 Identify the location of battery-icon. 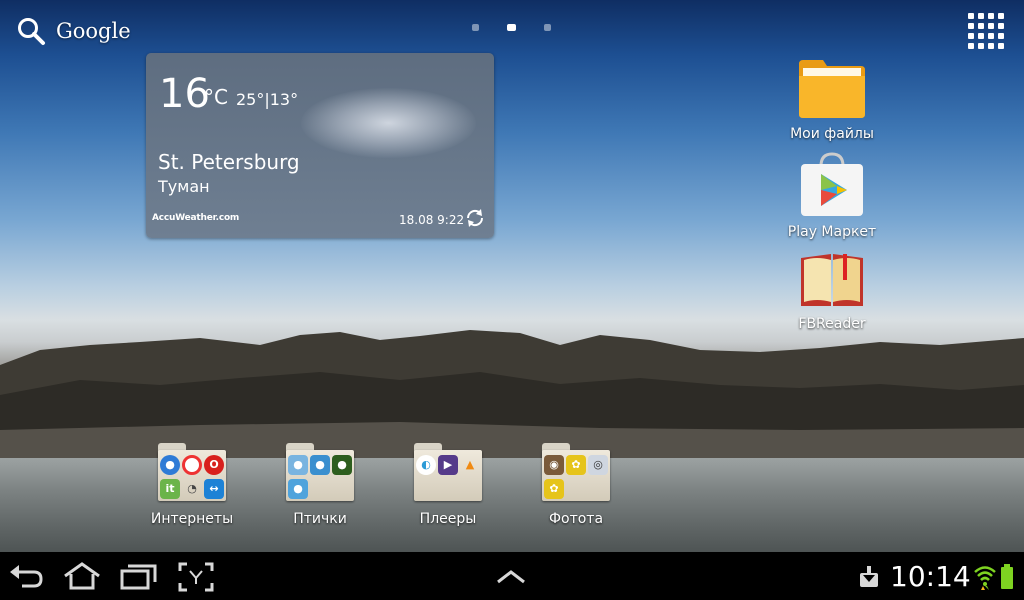
(1007, 577).